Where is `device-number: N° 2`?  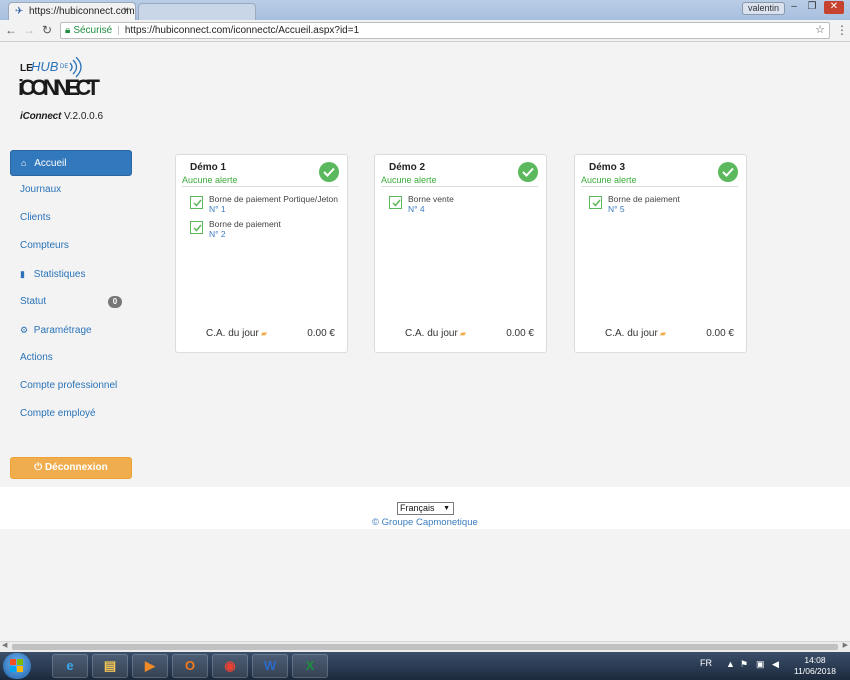 device-number: N° 2 is located at coordinates (217, 234).